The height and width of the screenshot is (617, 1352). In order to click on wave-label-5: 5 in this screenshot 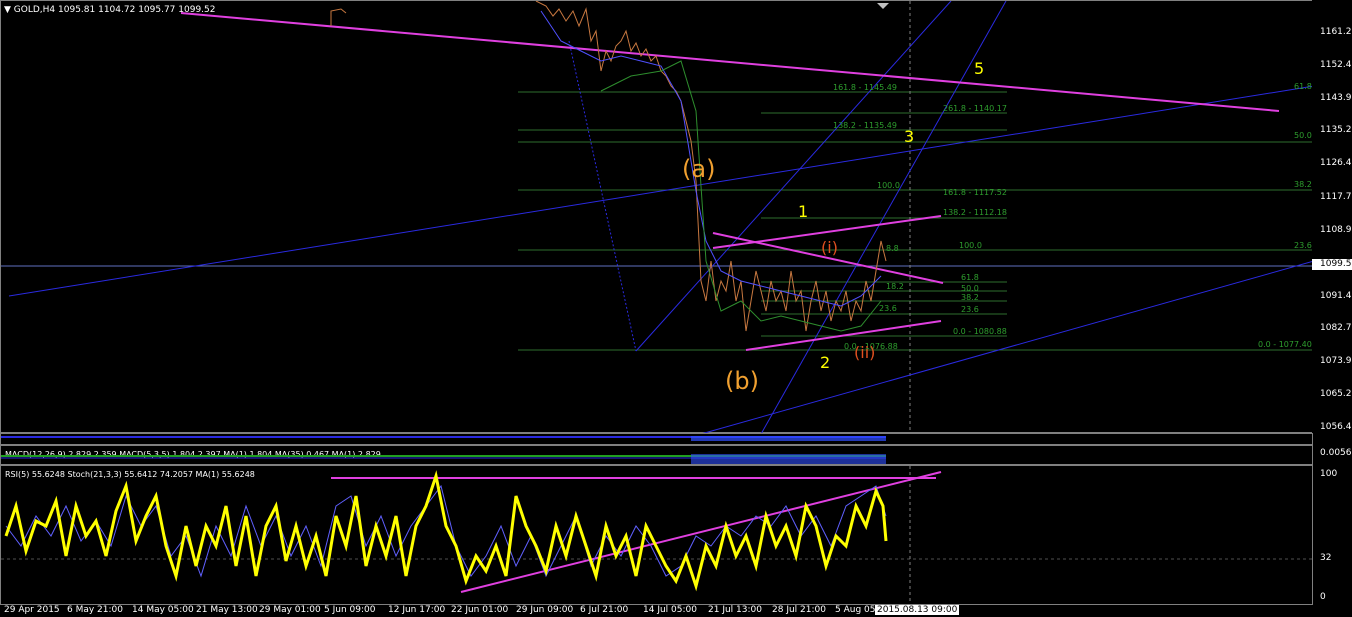, I will do `click(979, 68)`.